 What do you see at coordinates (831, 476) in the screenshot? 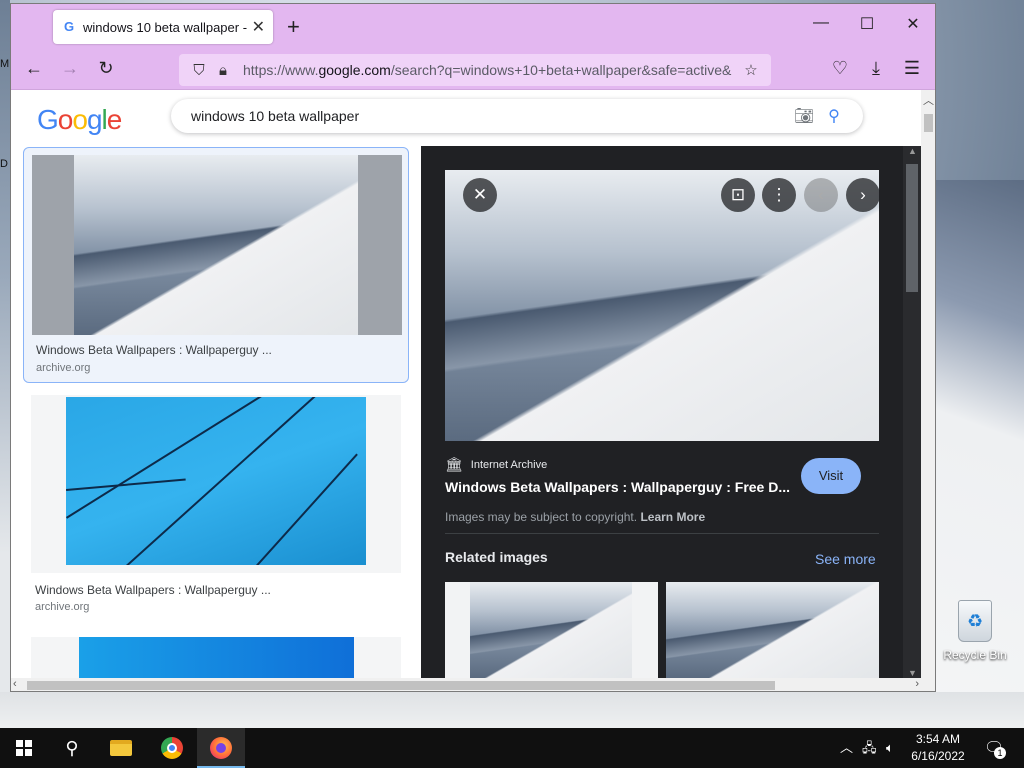
I see `visit-button: Visit` at bounding box center [831, 476].